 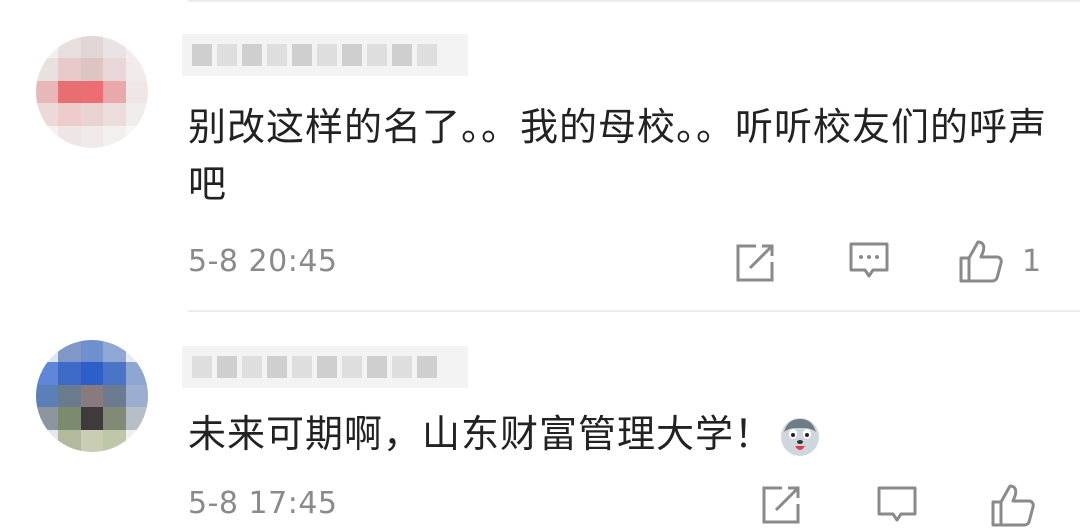 I want to click on comment-text: 未来可期啊，山东财富管理大学！, so click(x=619, y=434).